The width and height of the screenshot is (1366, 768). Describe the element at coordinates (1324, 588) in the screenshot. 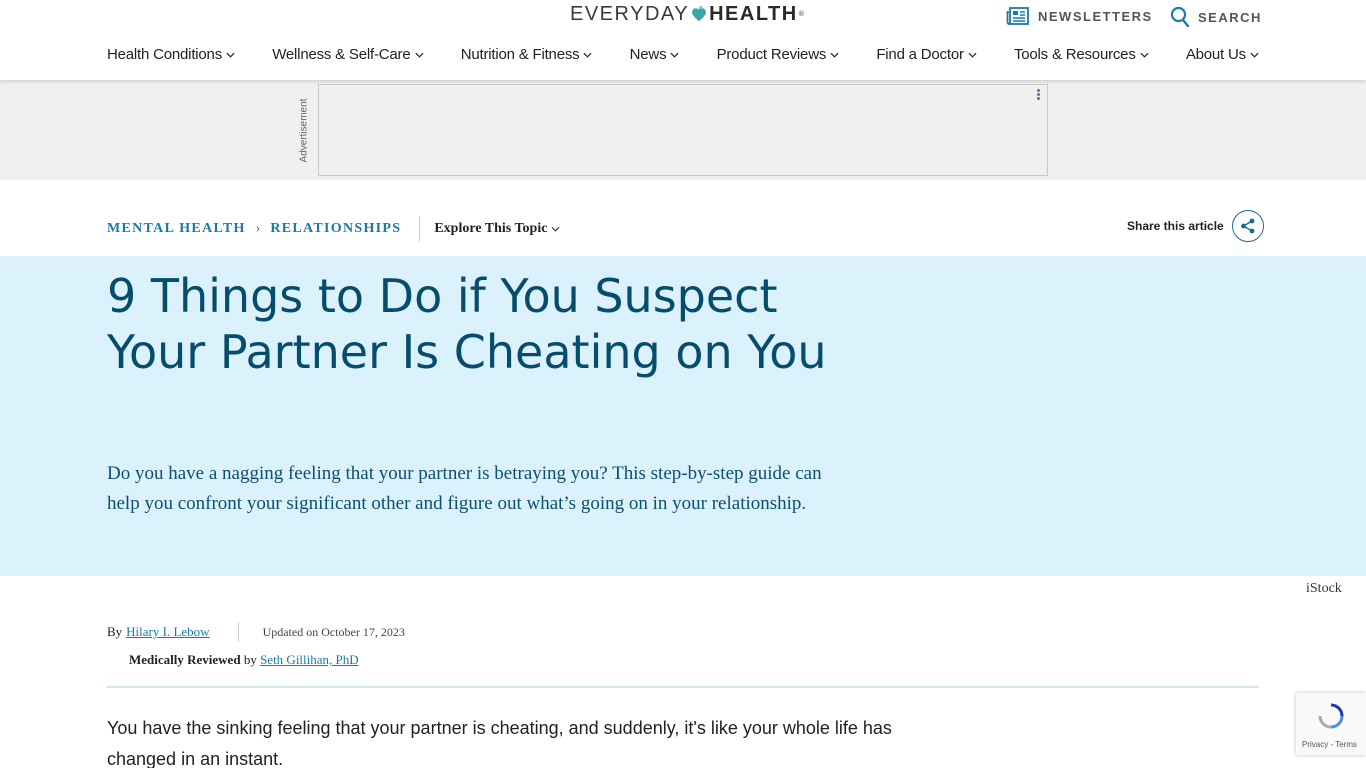

I see `image-credit: iStock` at that location.